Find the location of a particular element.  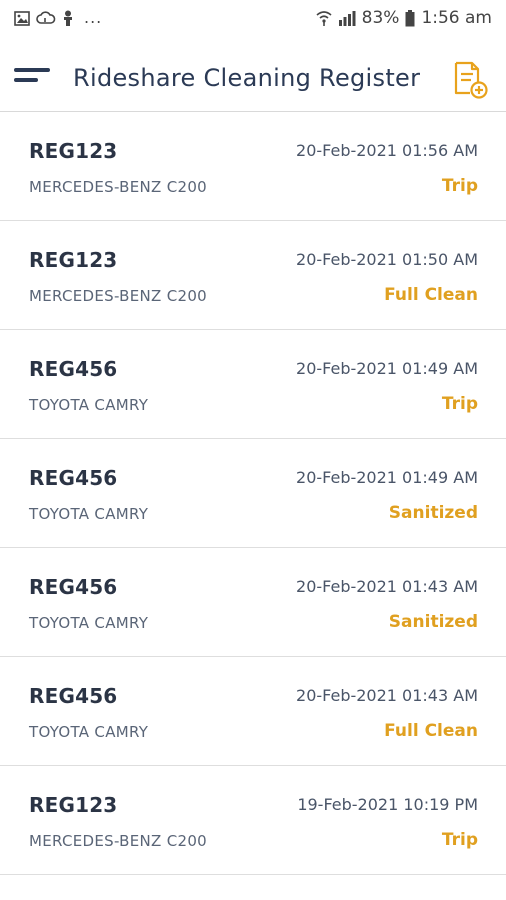

cloud-sync-notification-icon is located at coordinates (46, 18).